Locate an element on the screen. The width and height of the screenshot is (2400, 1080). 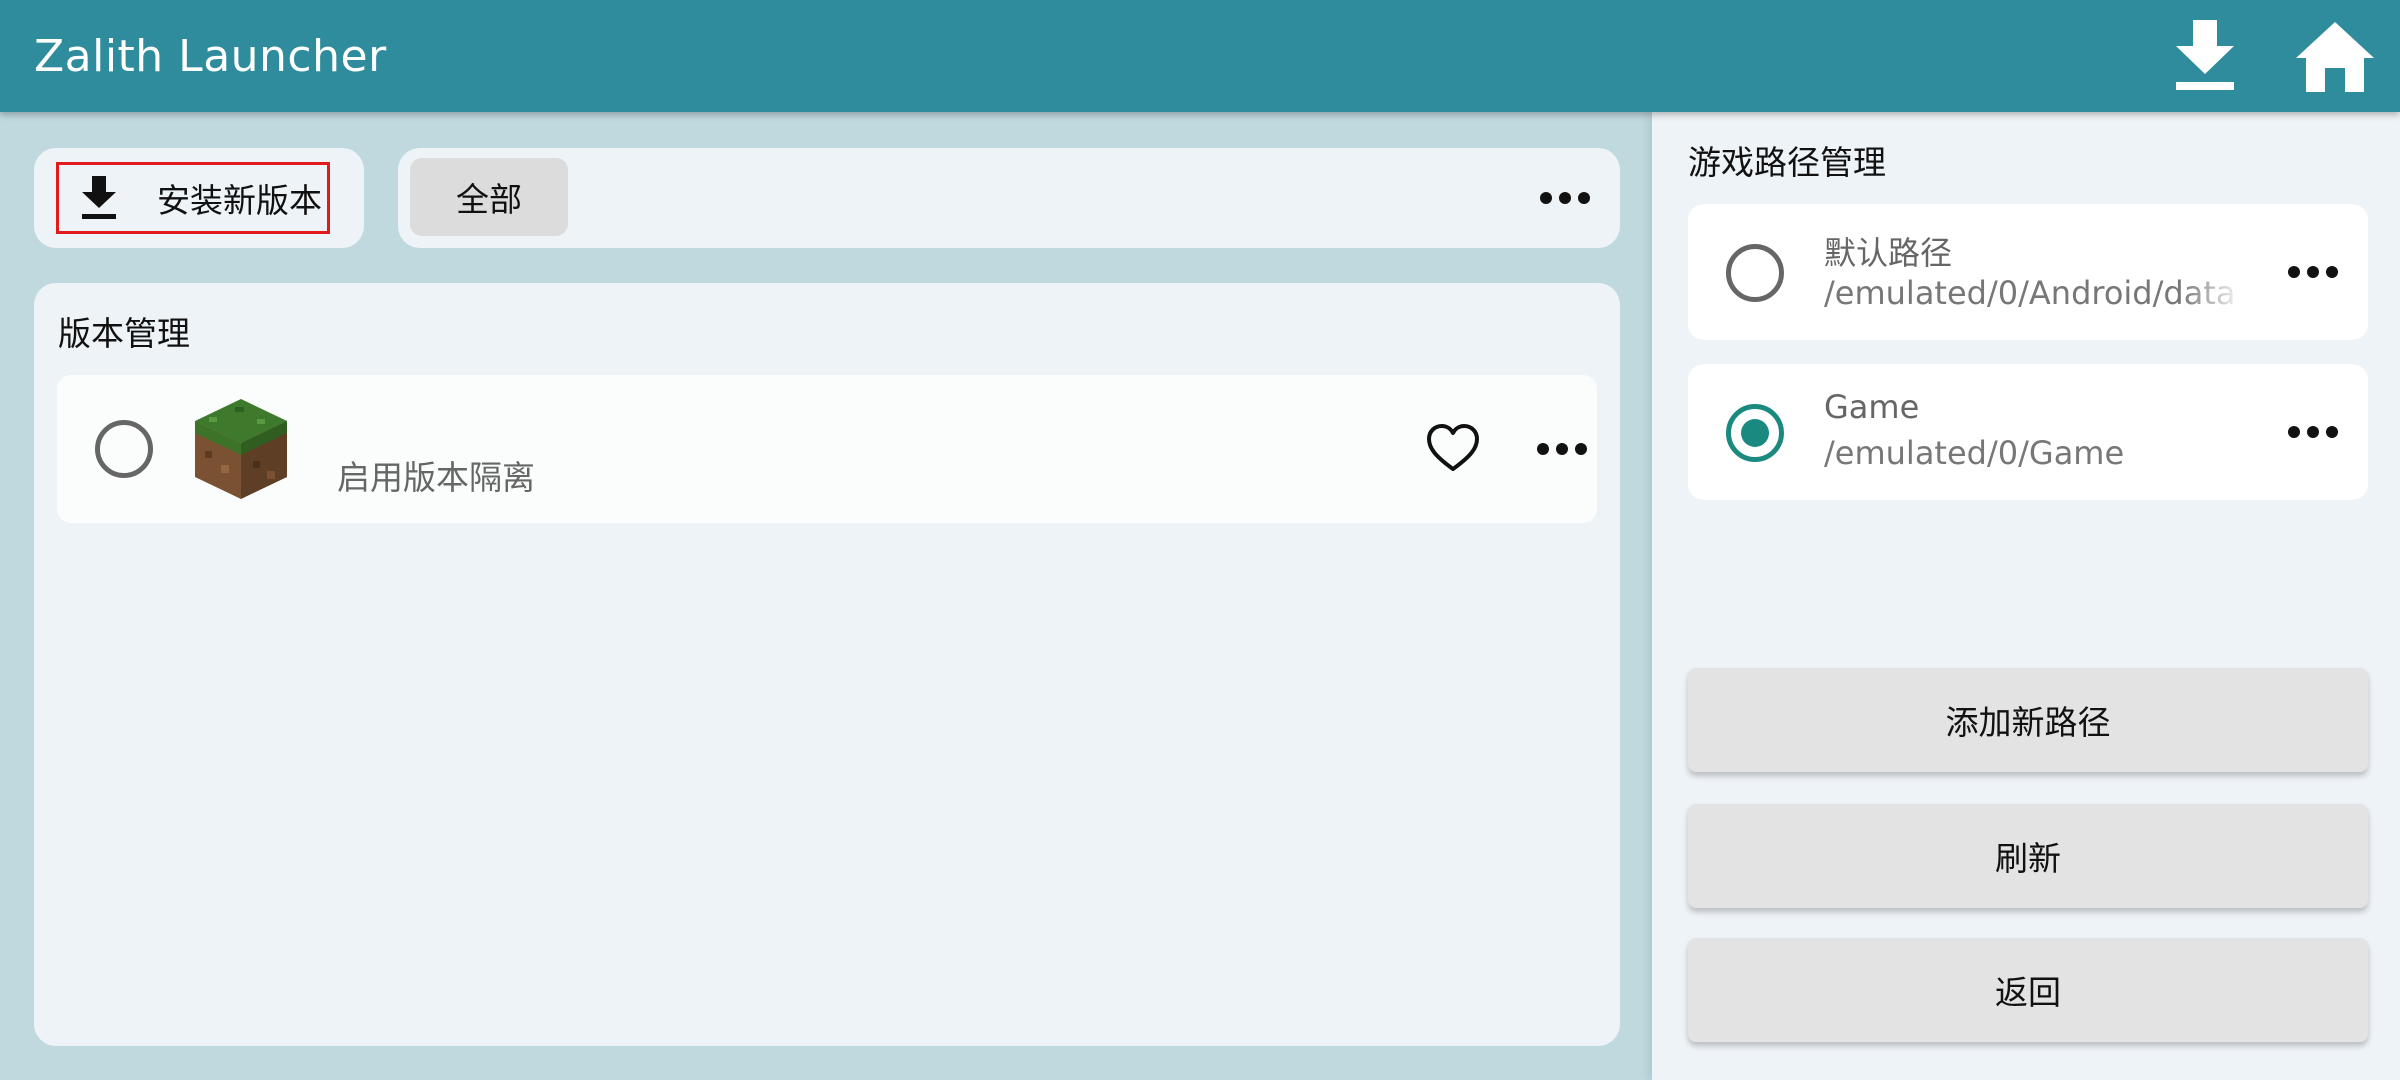
download-button is located at coordinates (2205, 56).